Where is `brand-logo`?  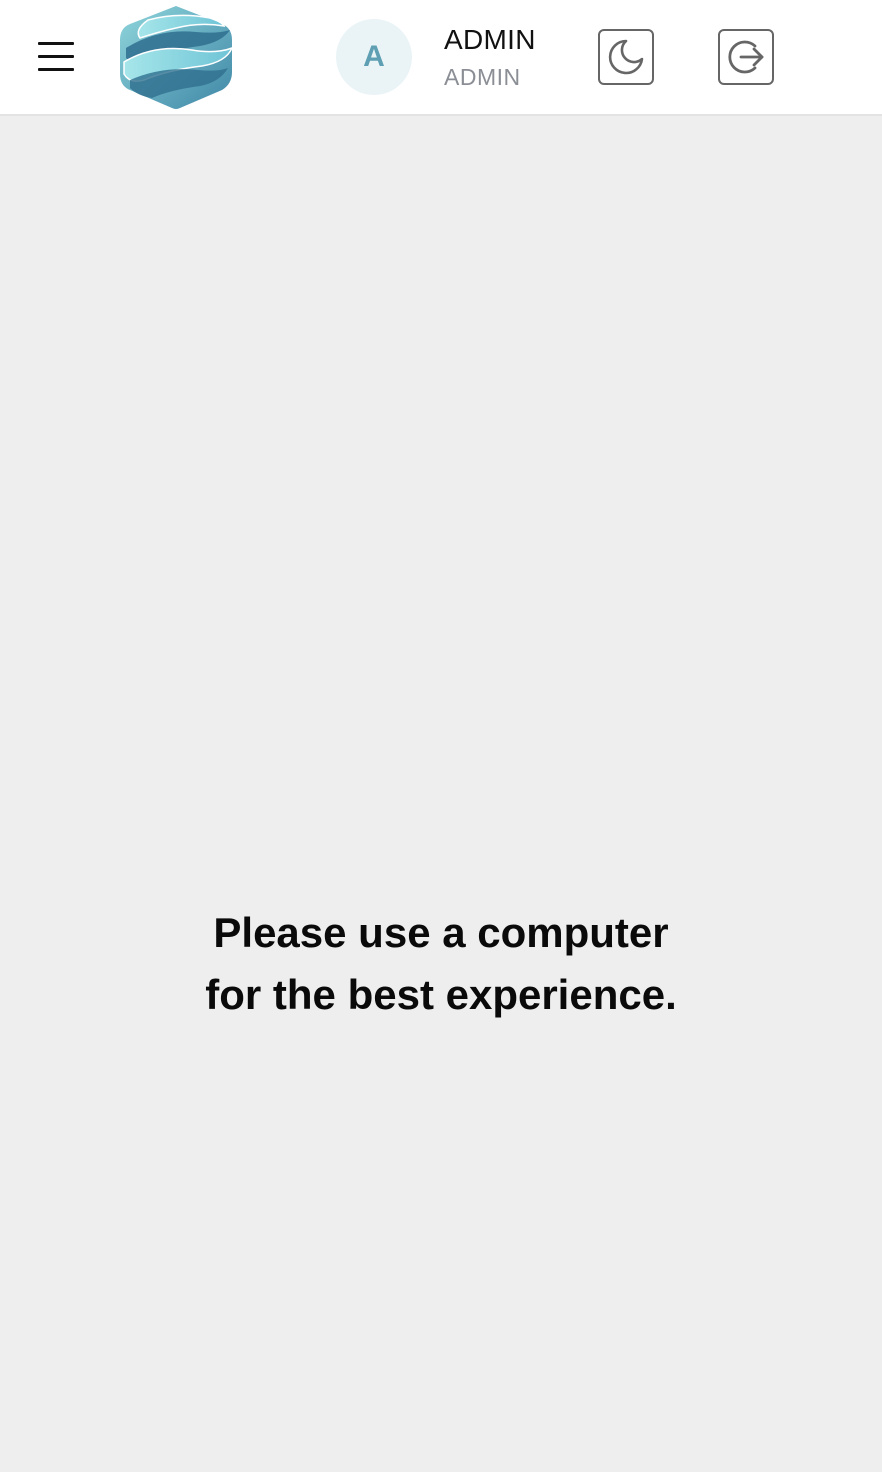
brand-logo is located at coordinates (177, 57).